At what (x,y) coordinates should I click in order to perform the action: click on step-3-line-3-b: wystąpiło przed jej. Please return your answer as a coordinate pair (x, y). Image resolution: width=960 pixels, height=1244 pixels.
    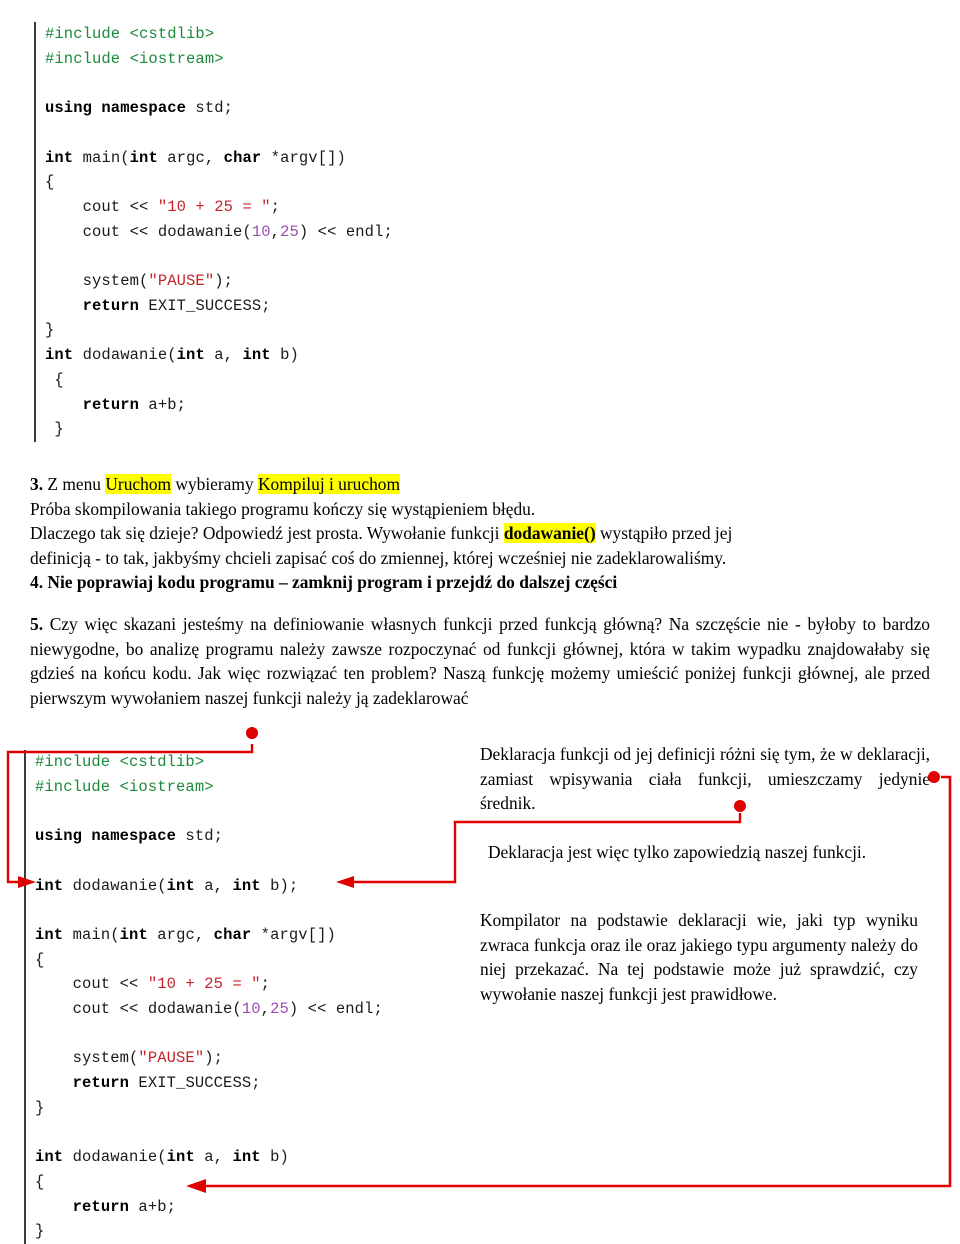
    Looking at the image, I should click on (664, 533).